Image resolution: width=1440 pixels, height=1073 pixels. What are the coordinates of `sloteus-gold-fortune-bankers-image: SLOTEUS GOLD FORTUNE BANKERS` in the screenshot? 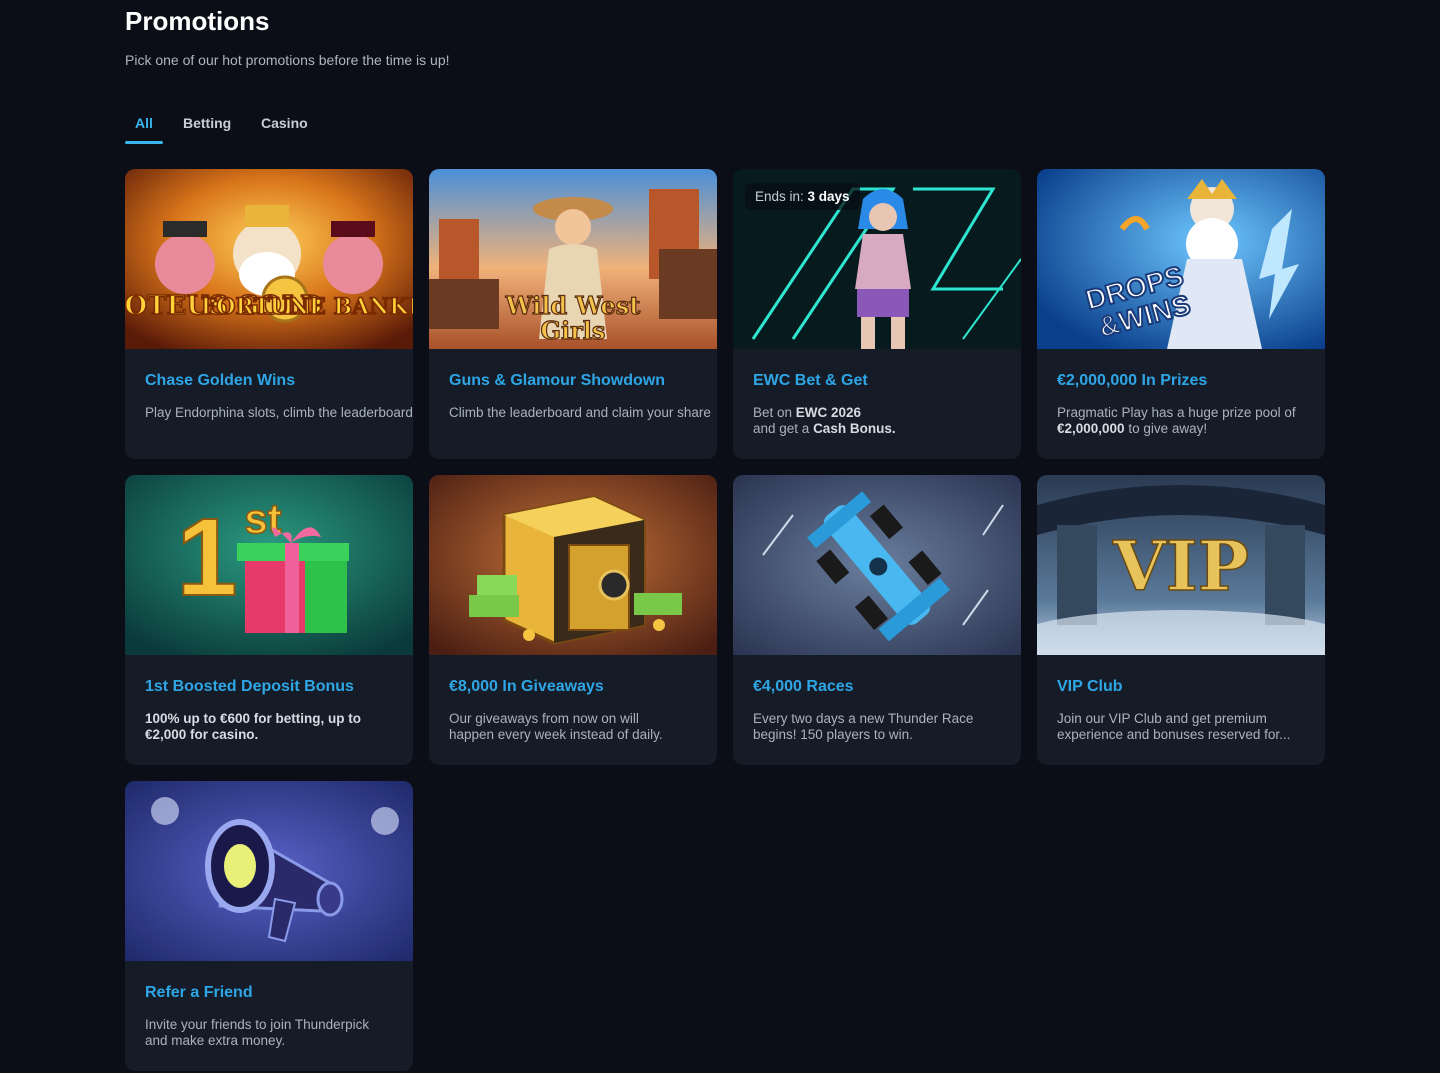 It's located at (269, 259).